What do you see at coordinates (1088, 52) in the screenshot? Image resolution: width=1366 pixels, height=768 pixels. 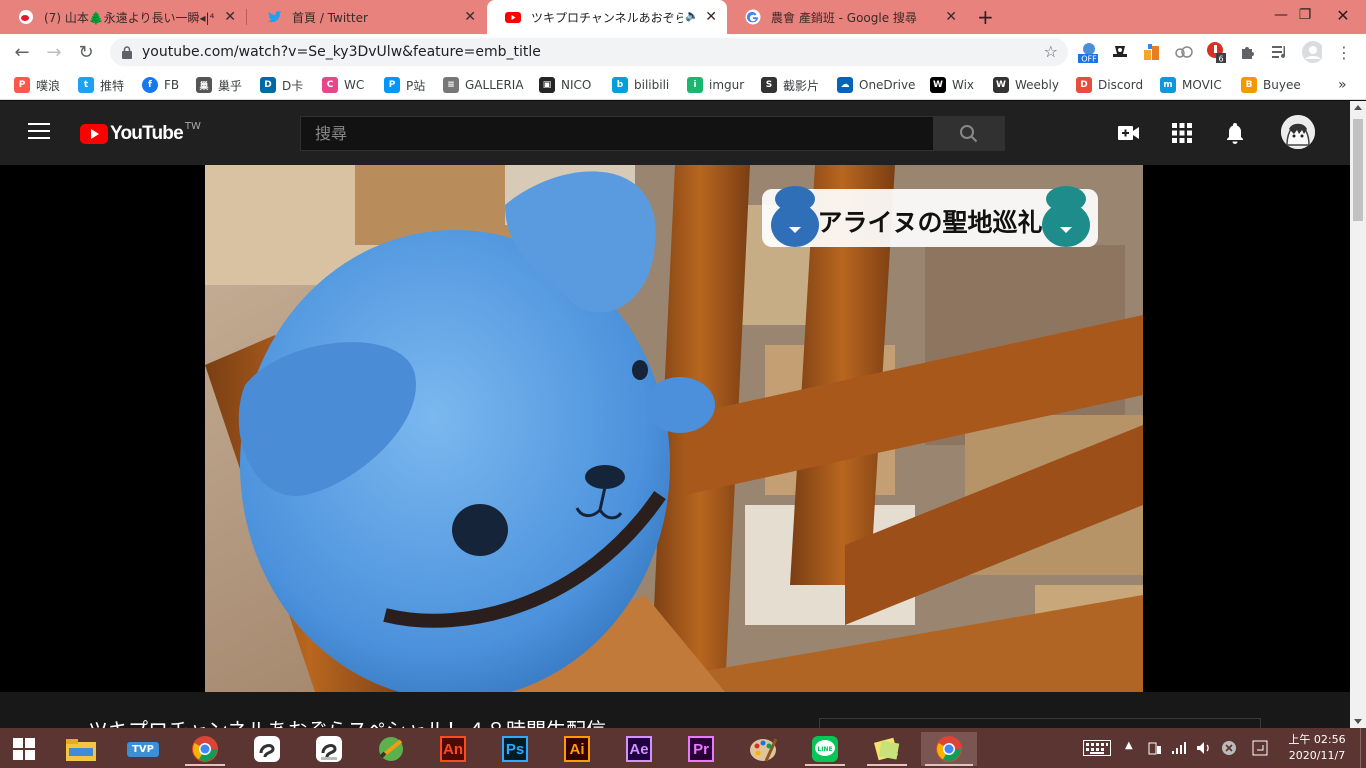 I see `extension-off-icon: OFF` at bounding box center [1088, 52].